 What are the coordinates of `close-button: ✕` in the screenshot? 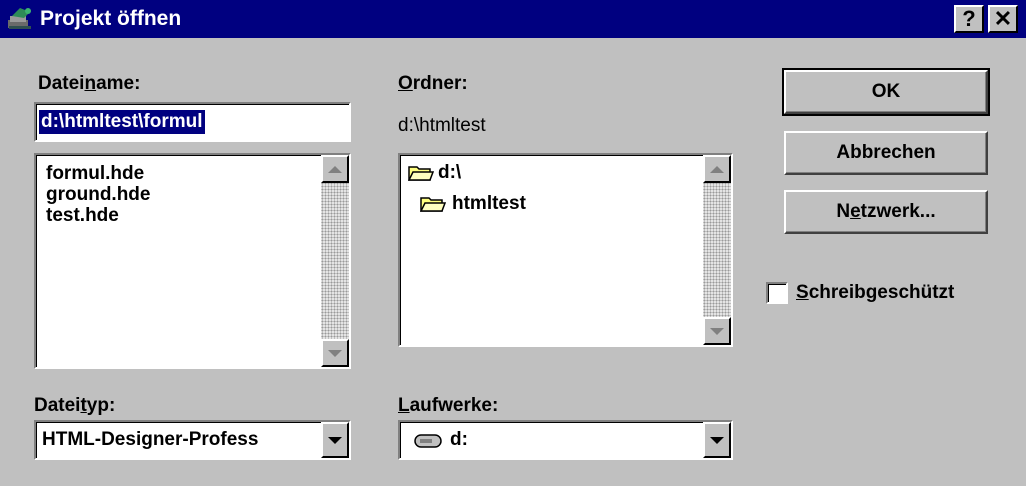 It's located at (1003, 19).